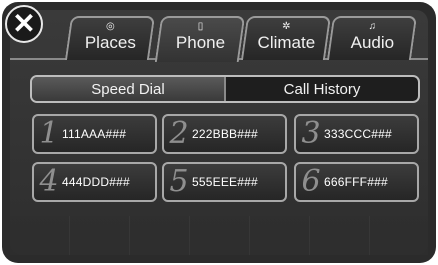 The height and width of the screenshot is (265, 438). I want to click on speed-dial-entry-4: 4 444DDD###, so click(94, 182).